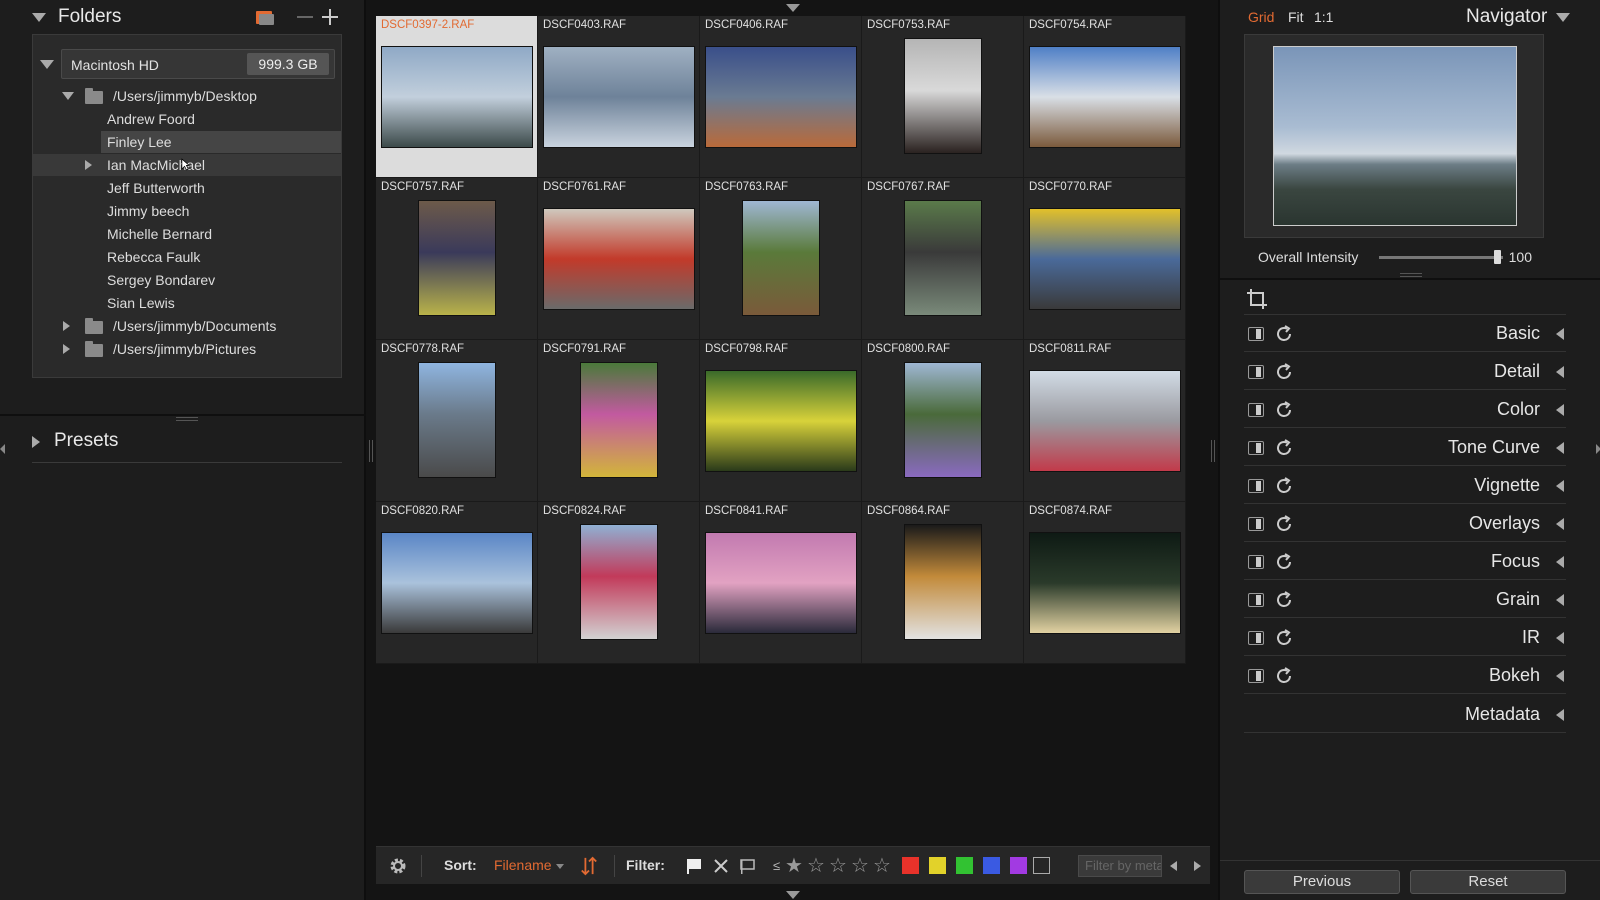 The width and height of the screenshot is (1600, 900). I want to click on rating-operator: ≤, so click(776, 865).